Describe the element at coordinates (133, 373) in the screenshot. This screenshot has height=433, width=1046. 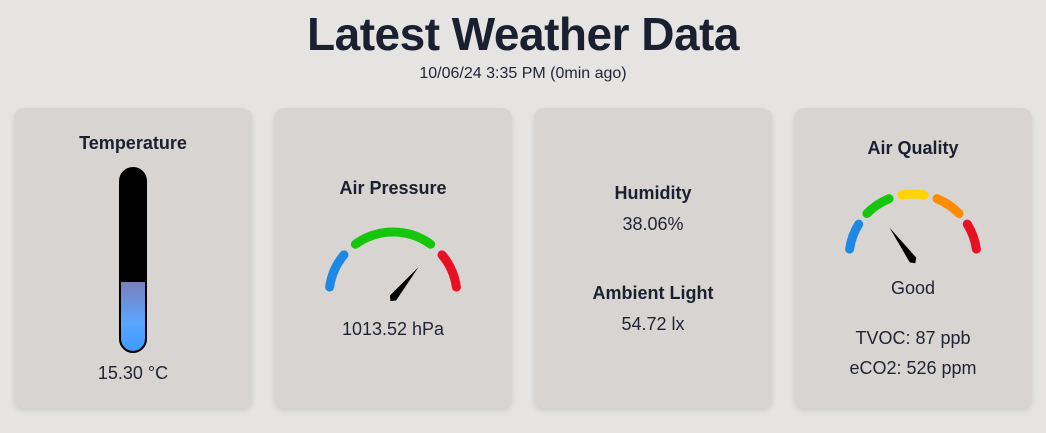
I see `temperature-value: 15.30 °C` at that location.